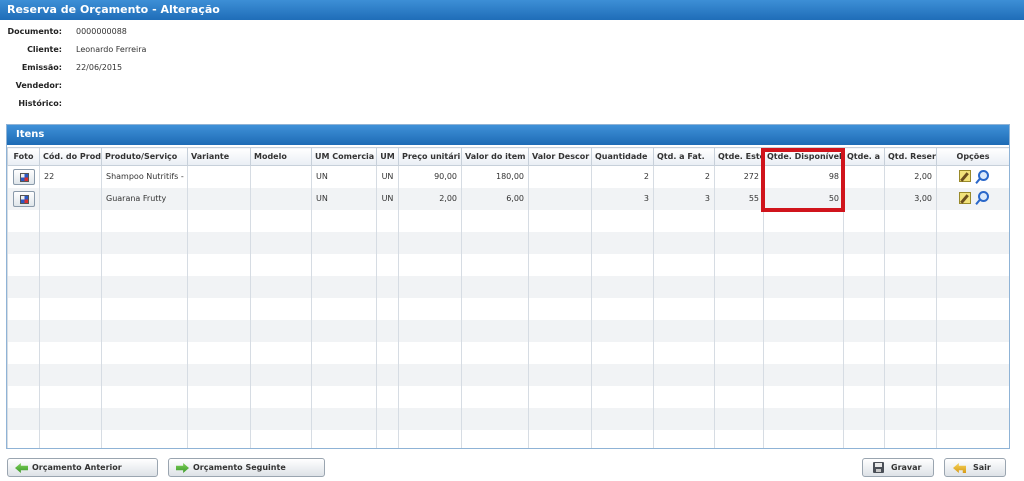 This screenshot has height=481, width=1024. Describe the element at coordinates (864, 156) in the screenshot. I see `col-header-qtde-a: Qtde. a` at that location.